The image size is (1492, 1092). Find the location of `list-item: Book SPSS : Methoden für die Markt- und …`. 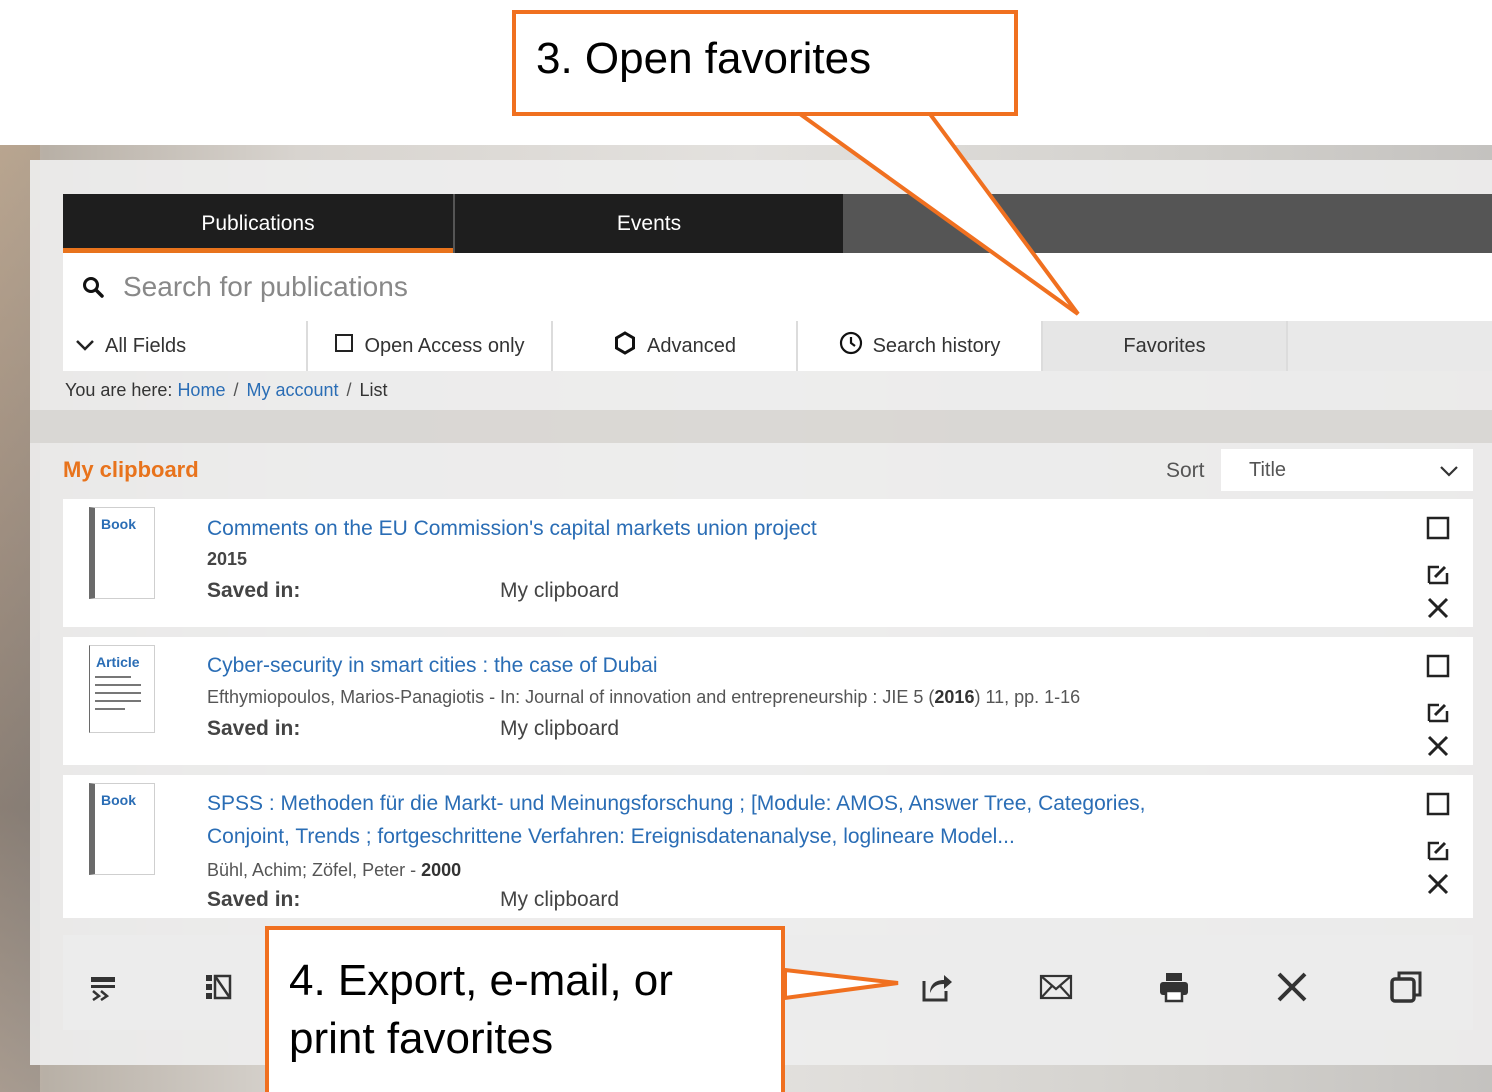

list-item: Book SPSS : Methoden für die Markt- und … is located at coordinates (768, 846).